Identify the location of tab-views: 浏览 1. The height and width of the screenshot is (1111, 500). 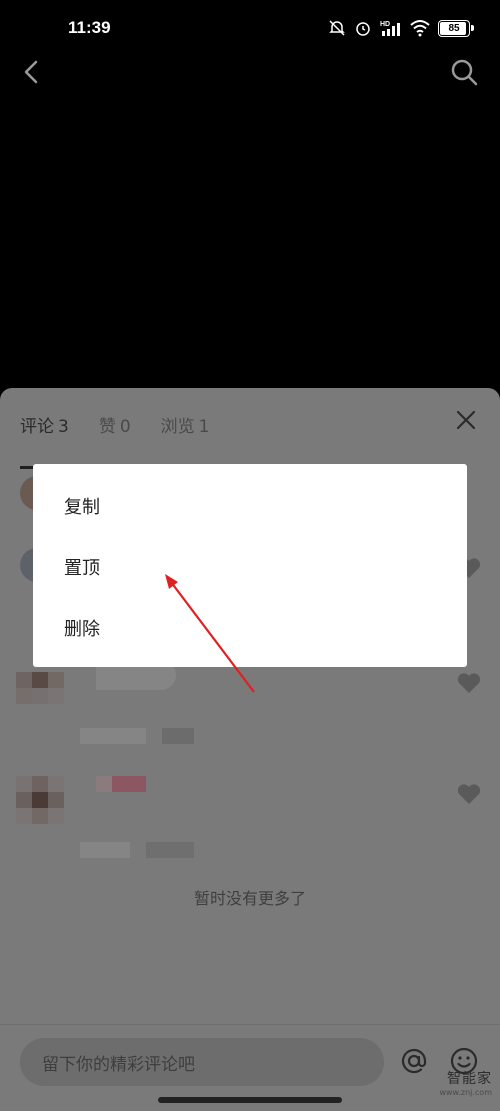
(185, 430).